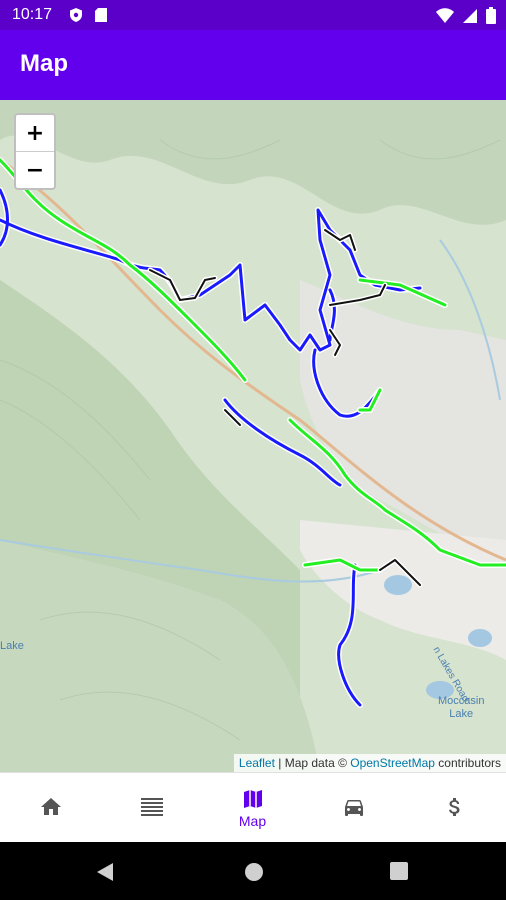 The height and width of the screenshot is (900, 506). What do you see at coordinates (253, 65) in the screenshot?
I see `app-bar: Map` at bounding box center [253, 65].